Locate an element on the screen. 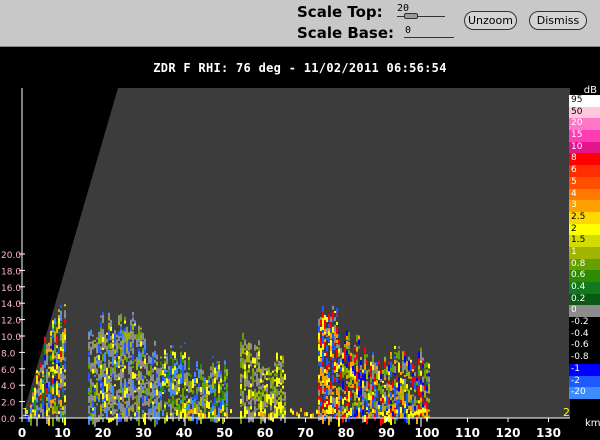 This screenshot has width=600, height=440. colorbar-swatch: 1.5 is located at coordinates (584, 241).